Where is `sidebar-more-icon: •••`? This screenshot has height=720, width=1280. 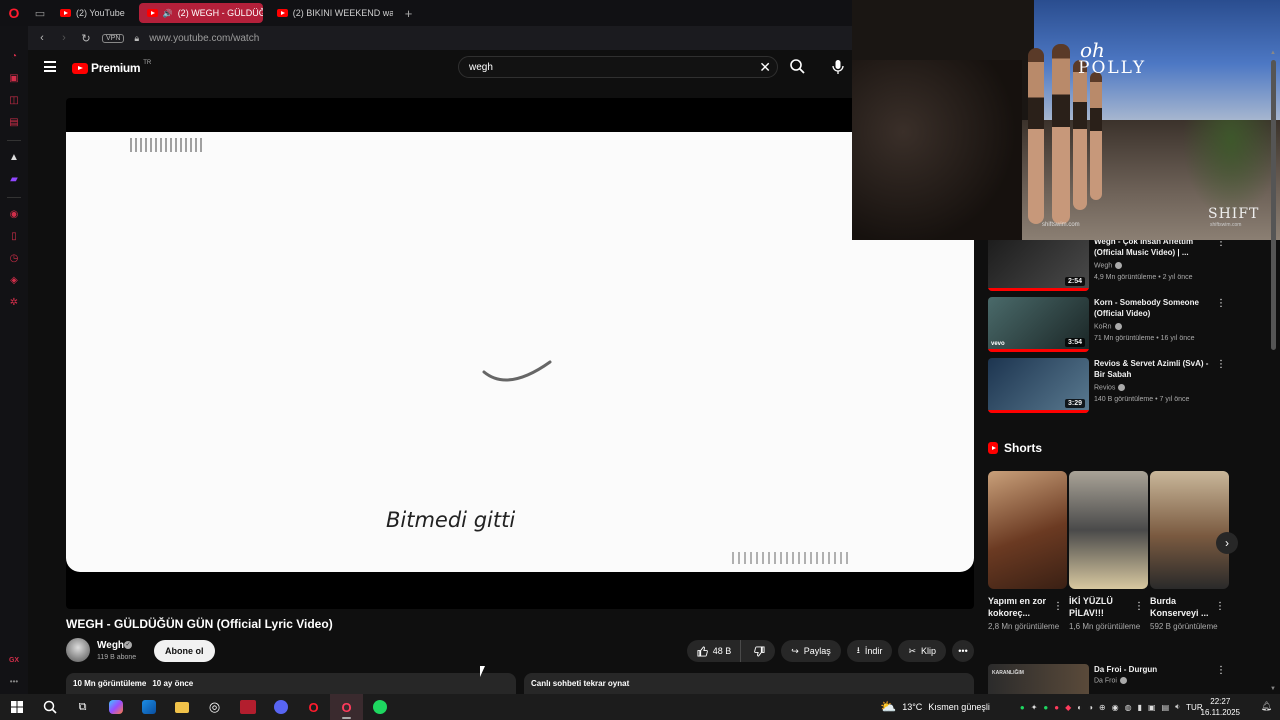 sidebar-more-icon: ••• is located at coordinates (14, 681).